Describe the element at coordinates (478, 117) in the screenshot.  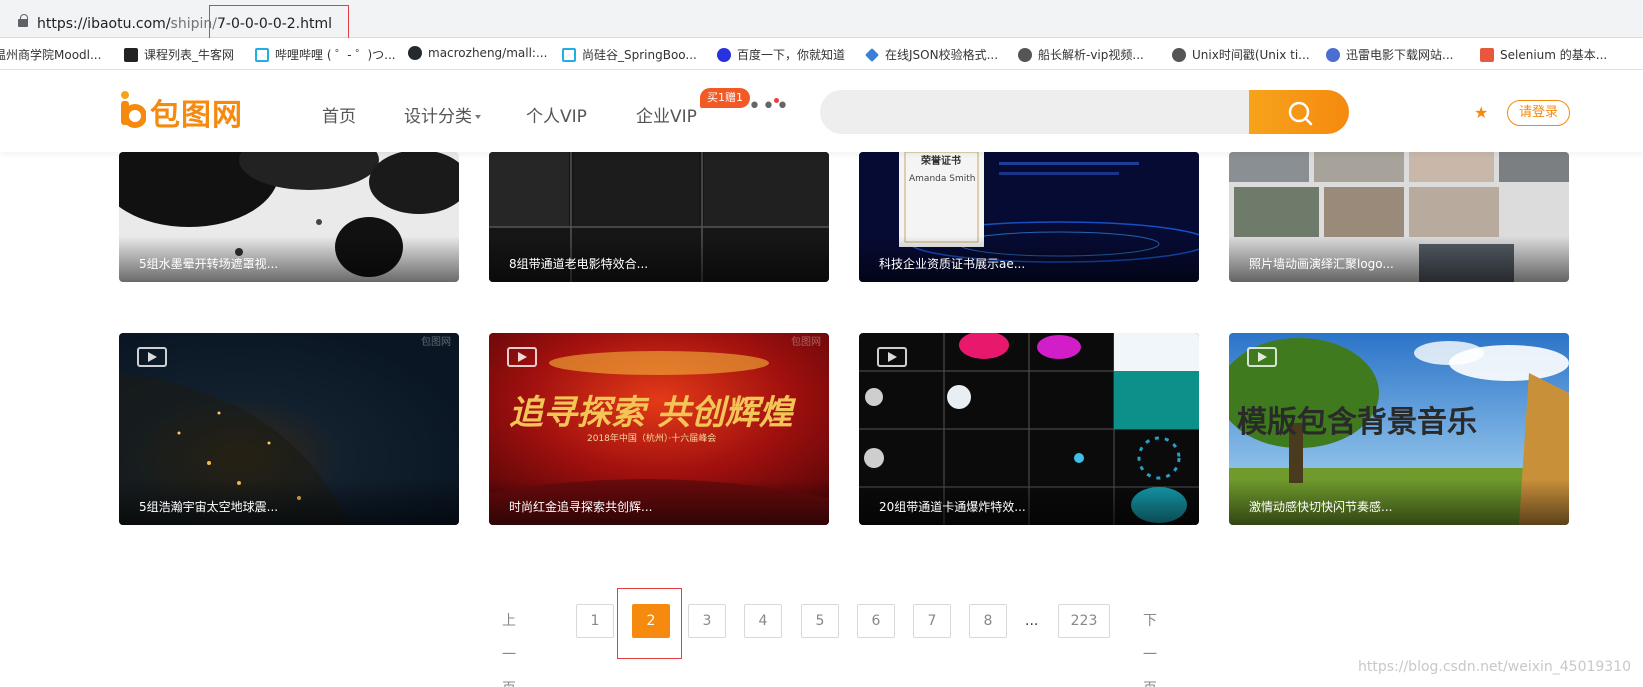
I see `caret-down-icon` at that location.